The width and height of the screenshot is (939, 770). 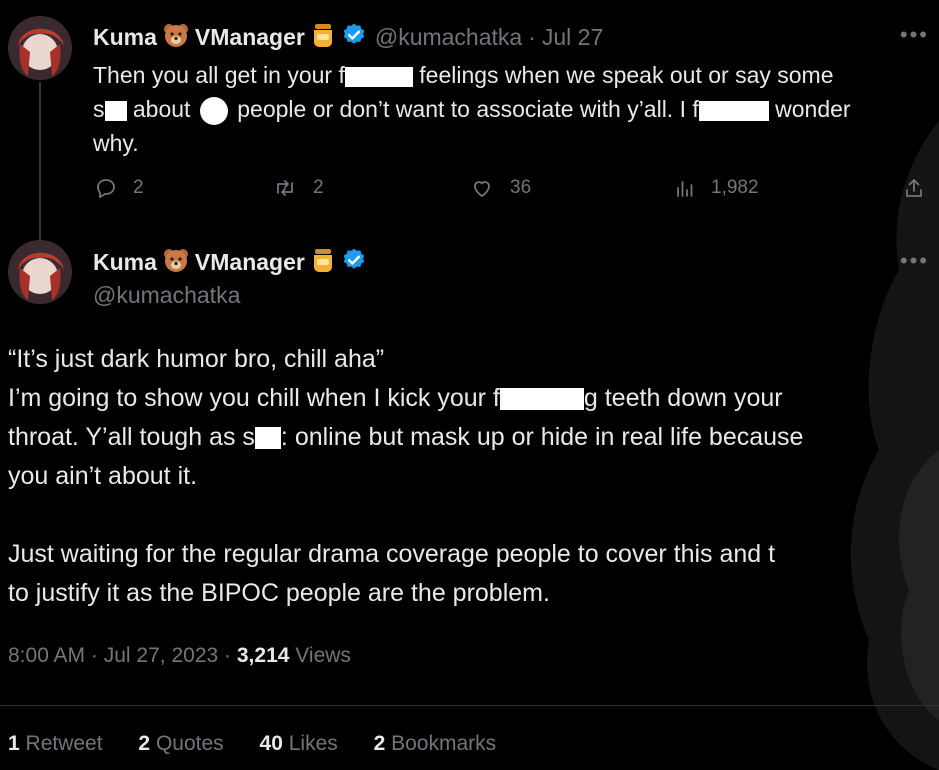 I want to click on like-label: Likes, so click(x=313, y=743).